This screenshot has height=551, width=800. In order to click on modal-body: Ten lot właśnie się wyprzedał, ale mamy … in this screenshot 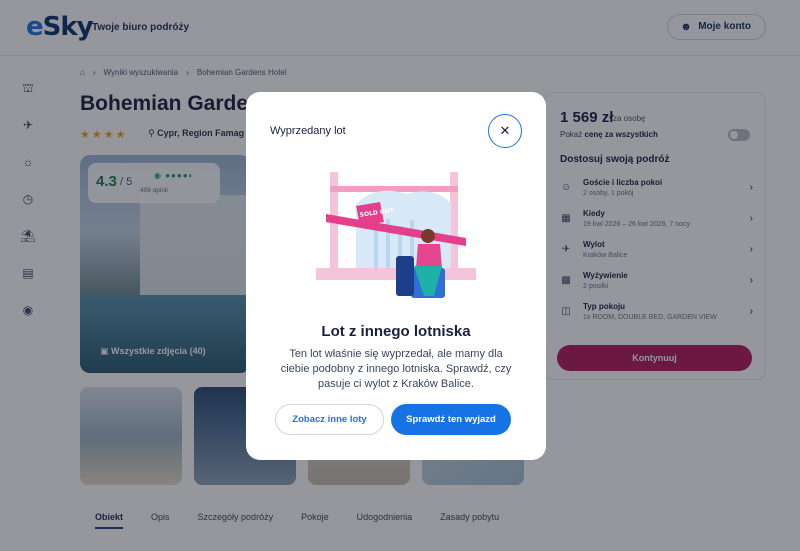, I will do `click(396, 369)`.